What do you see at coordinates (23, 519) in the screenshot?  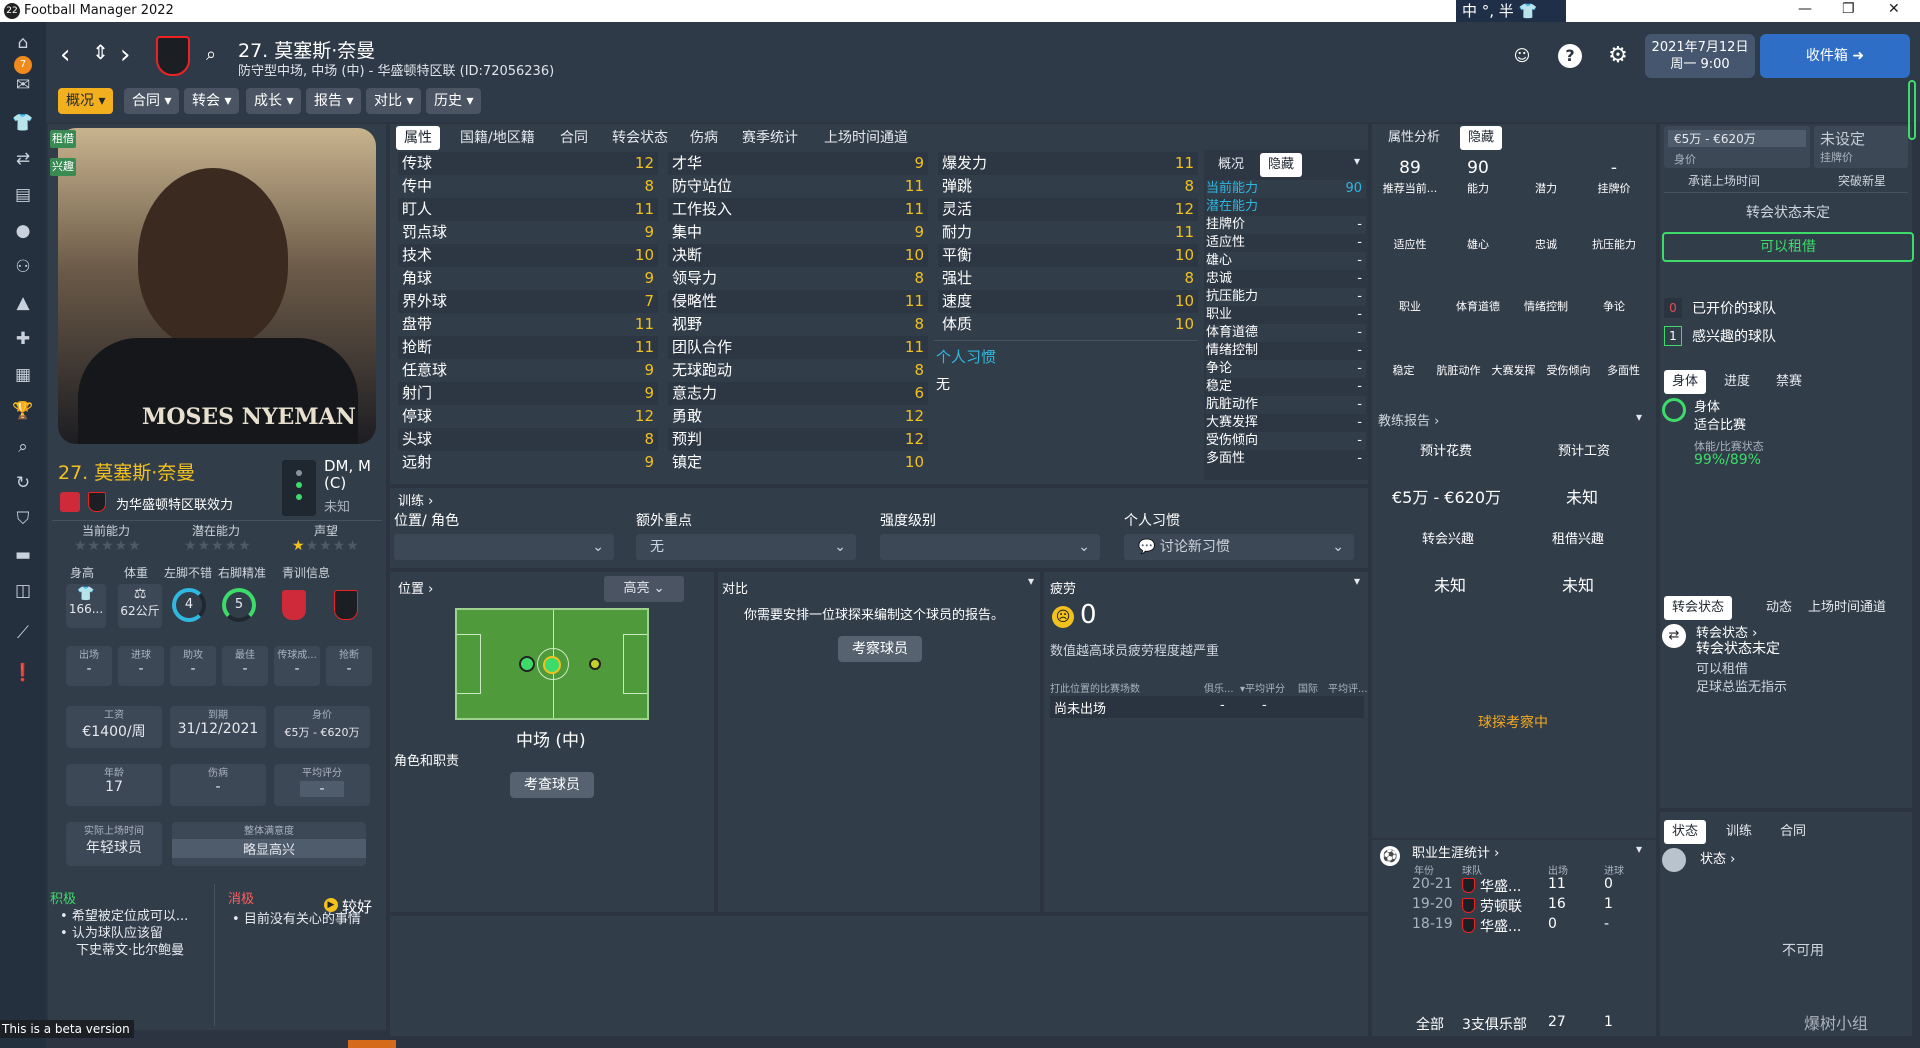 I see `club-icon: ⛉` at bounding box center [23, 519].